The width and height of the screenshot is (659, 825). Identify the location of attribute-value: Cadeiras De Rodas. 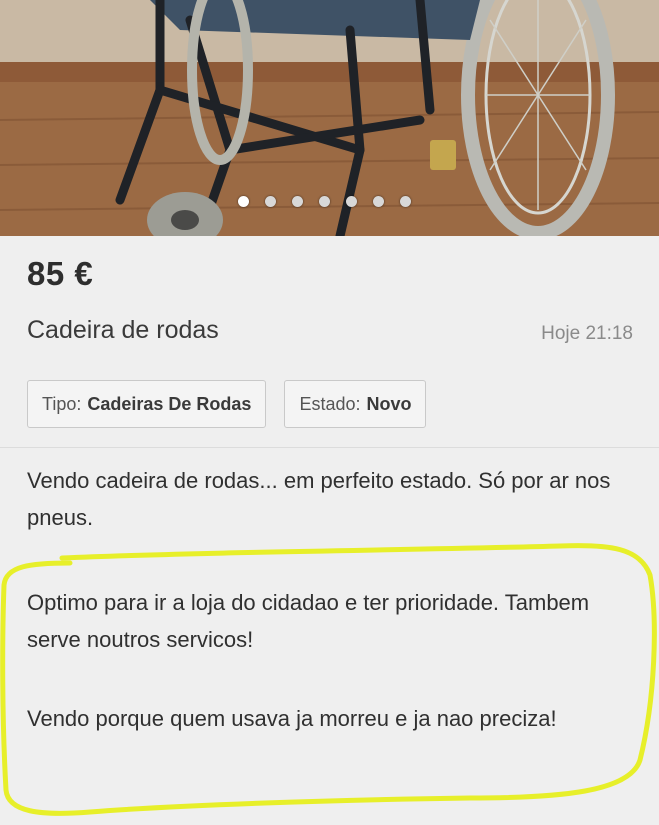
(169, 403).